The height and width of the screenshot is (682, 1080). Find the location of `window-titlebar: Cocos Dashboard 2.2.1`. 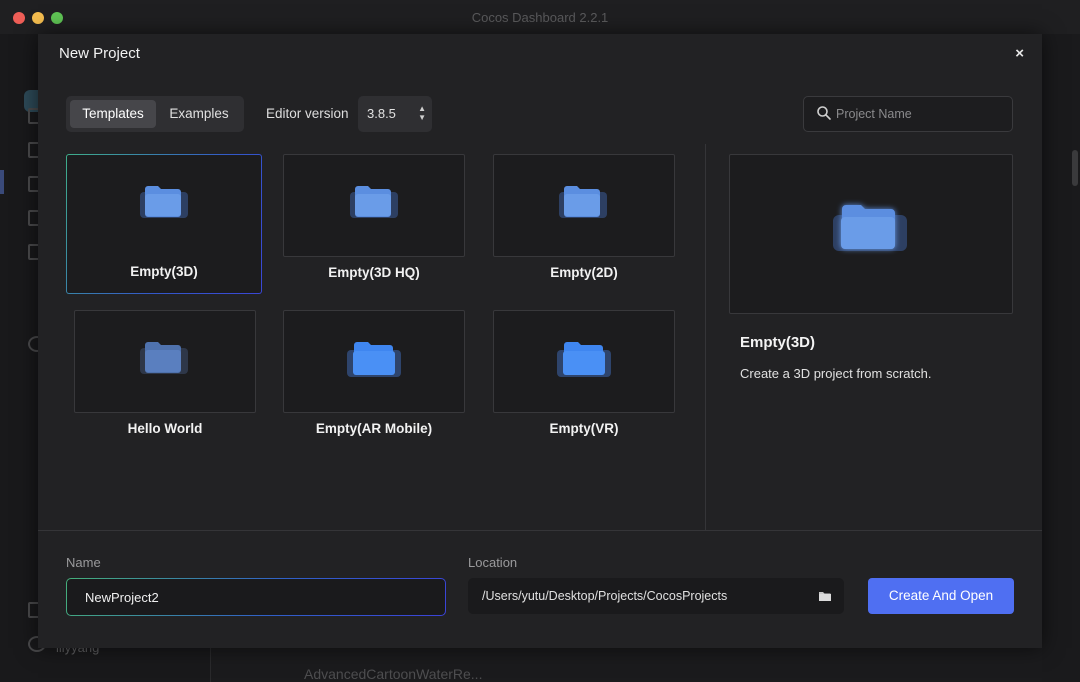

window-titlebar: Cocos Dashboard 2.2.1 is located at coordinates (540, 17).